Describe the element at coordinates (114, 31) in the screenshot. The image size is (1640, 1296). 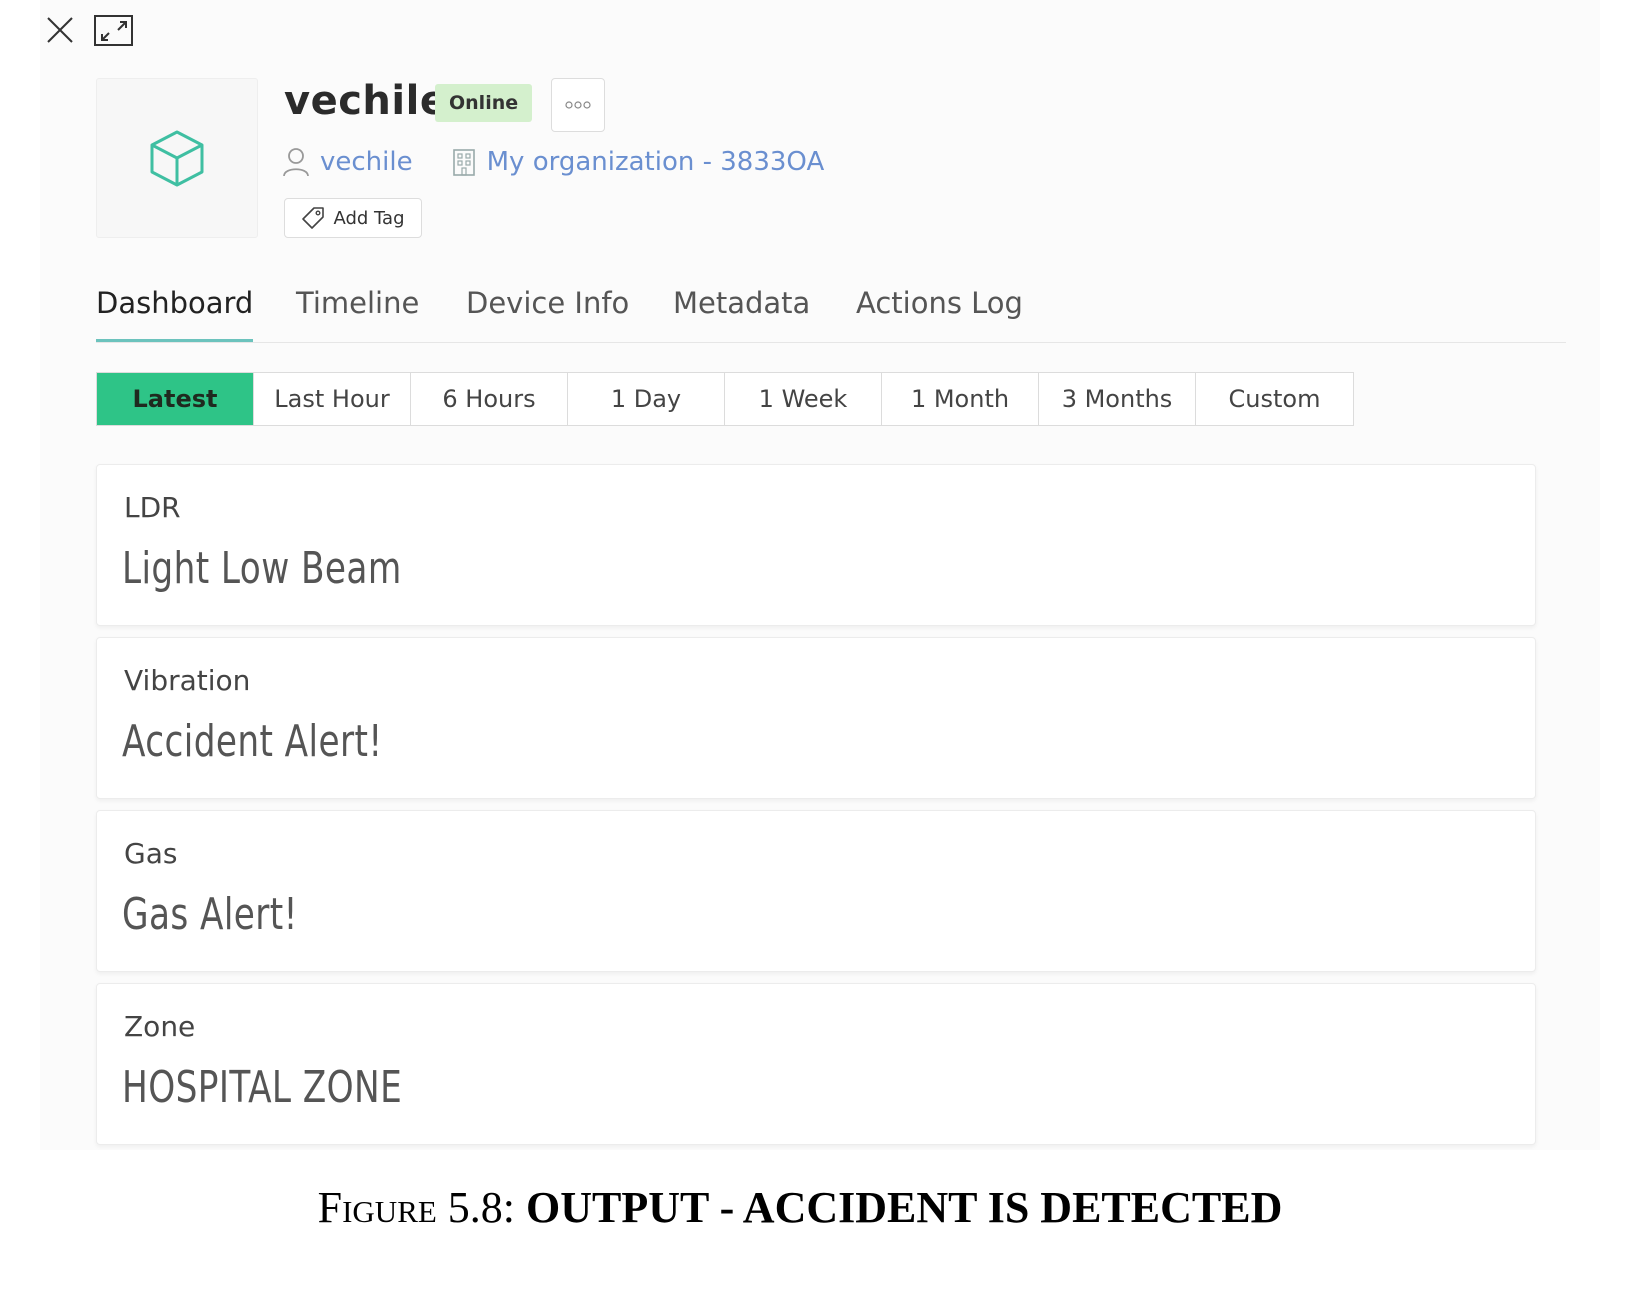
I see `expand-icon` at that location.